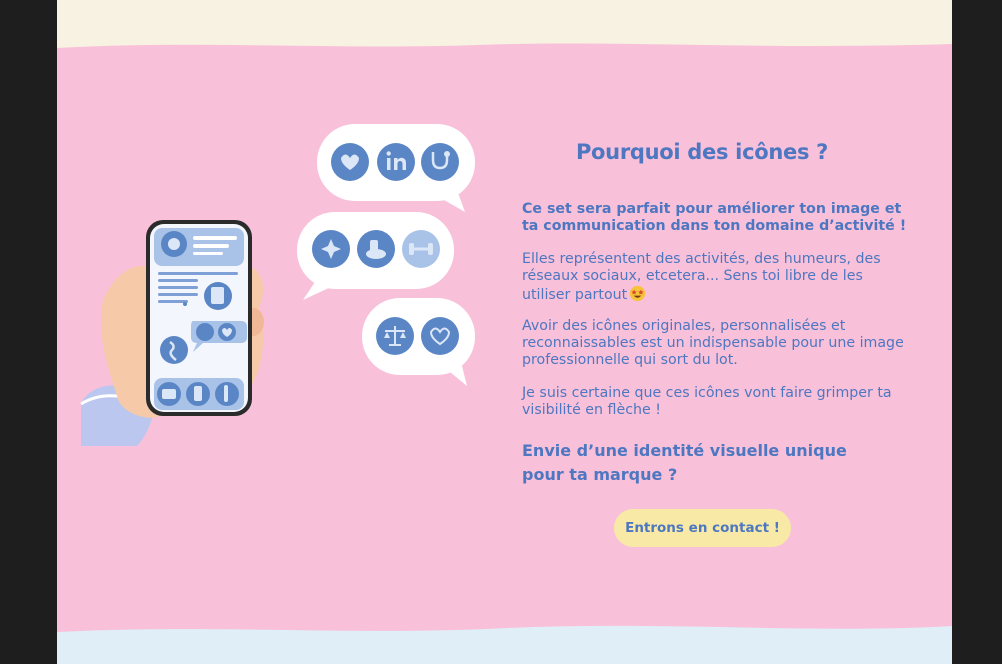 Image resolution: width=1002 pixels, height=664 pixels. Describe the element at coordinates (702, 152) in the screenshot. I see `section-heading: Pourquoi des icônes ?` at that location.